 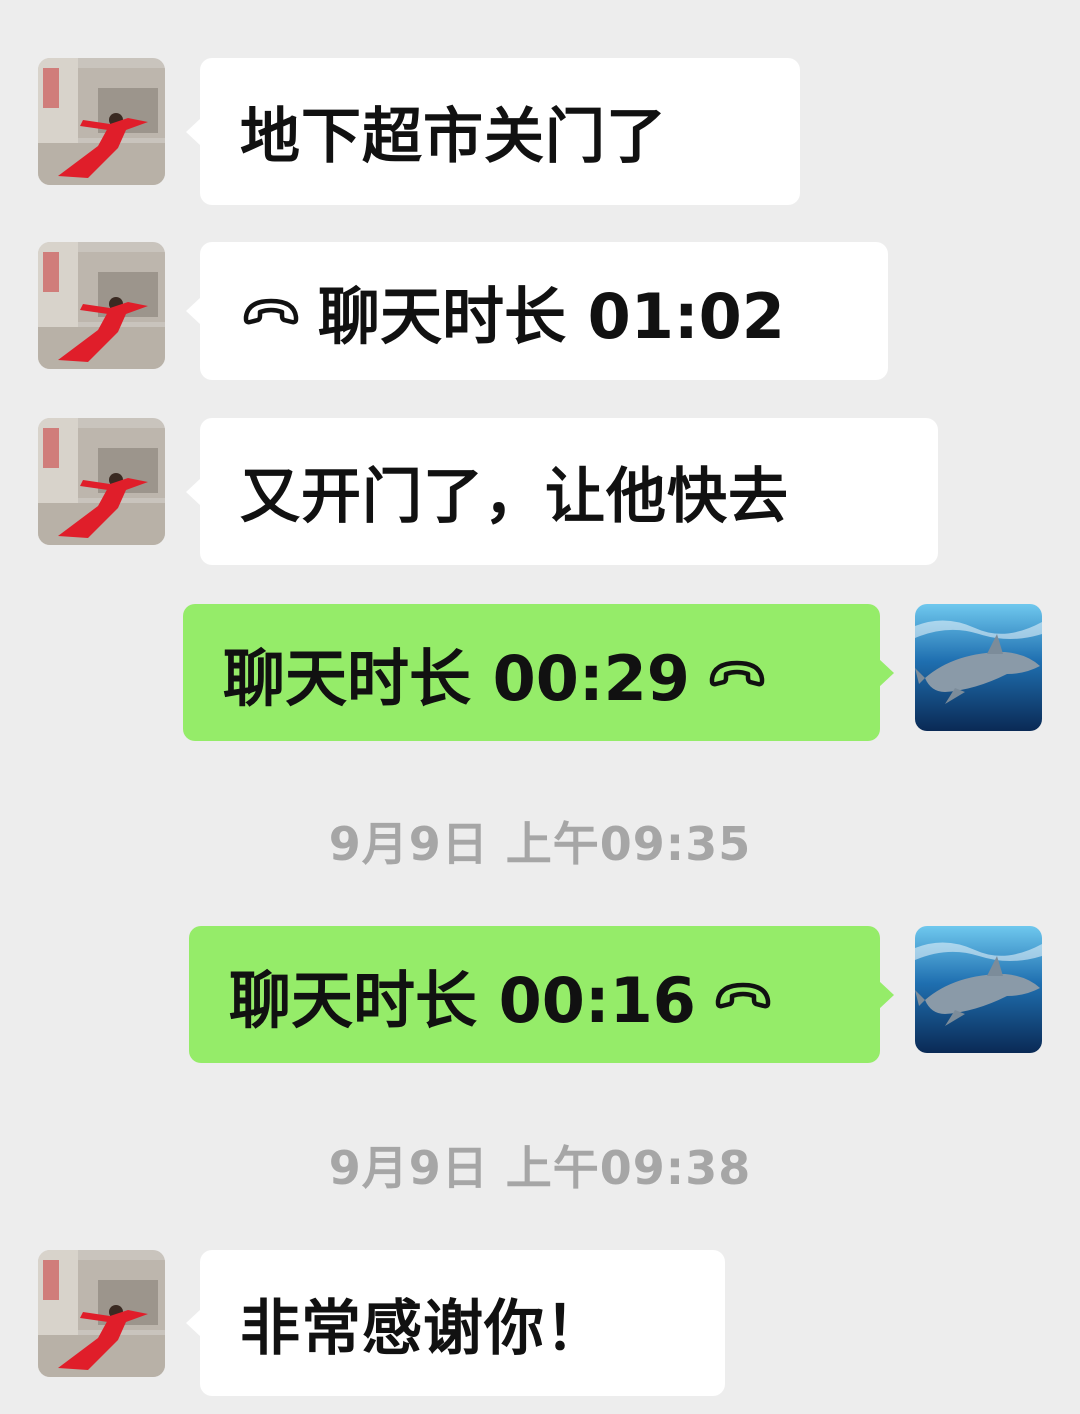 What do you see at coordinates (514, 497) in the screenshot?
I see `message-text: 又开门了，让他快去` at bounding box center [514, 497].